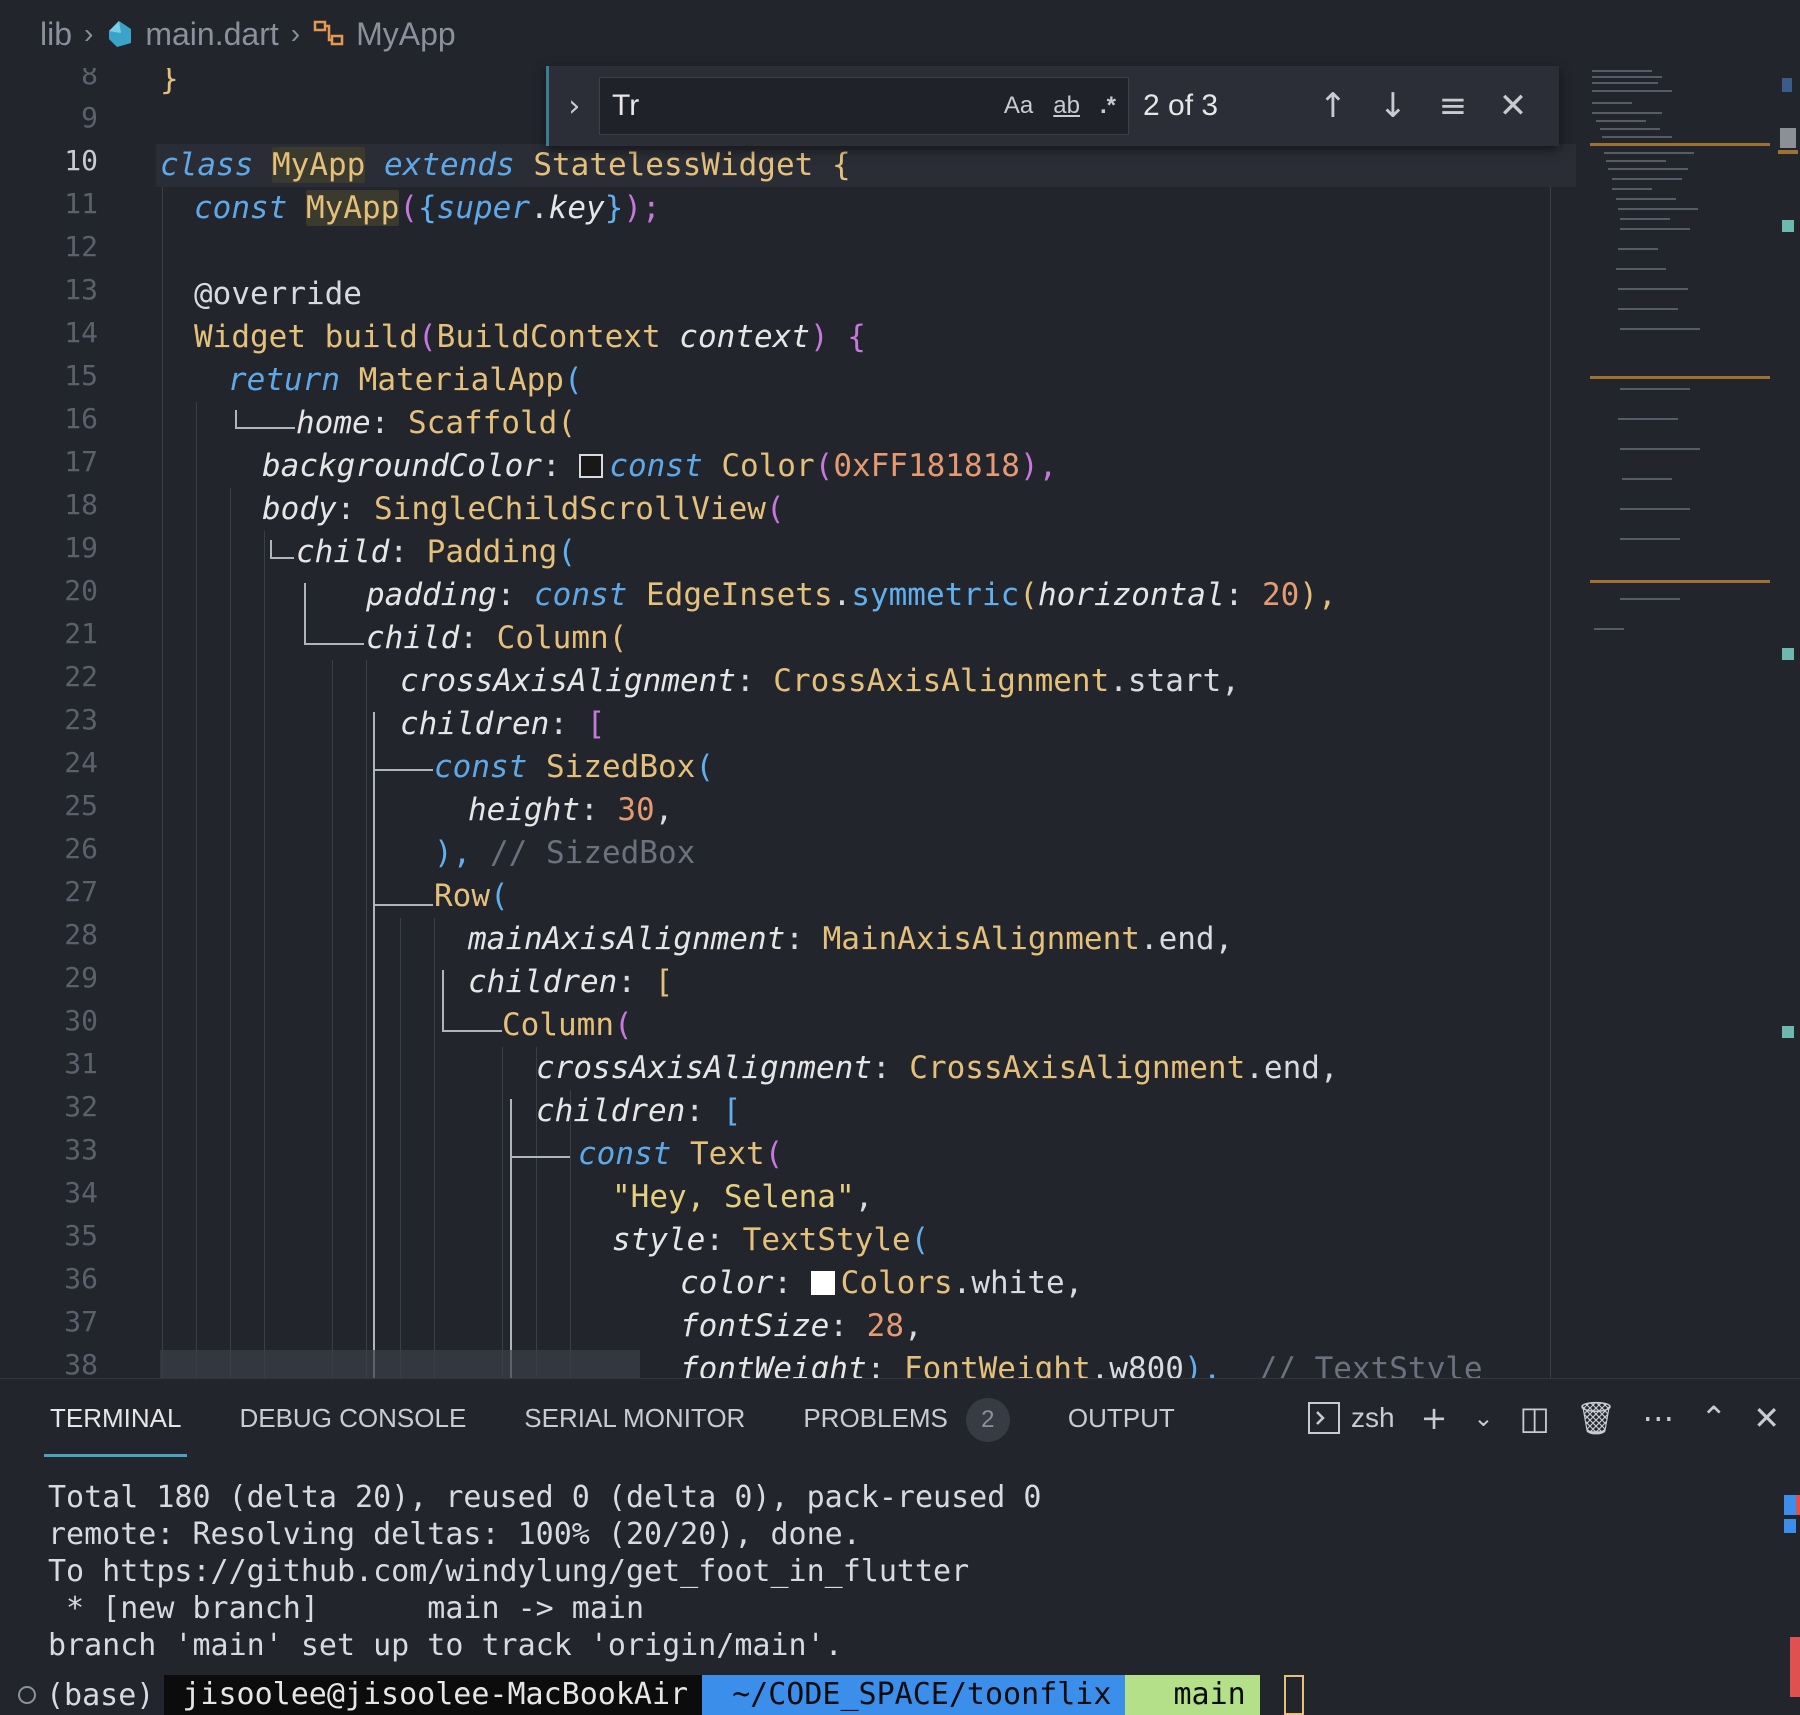 This screenshot has width=1800, height=1715. Describe the element at coordinates (1434, 1418) in the screenshot. I see `new-terminal-plus-icon: +` at that location.